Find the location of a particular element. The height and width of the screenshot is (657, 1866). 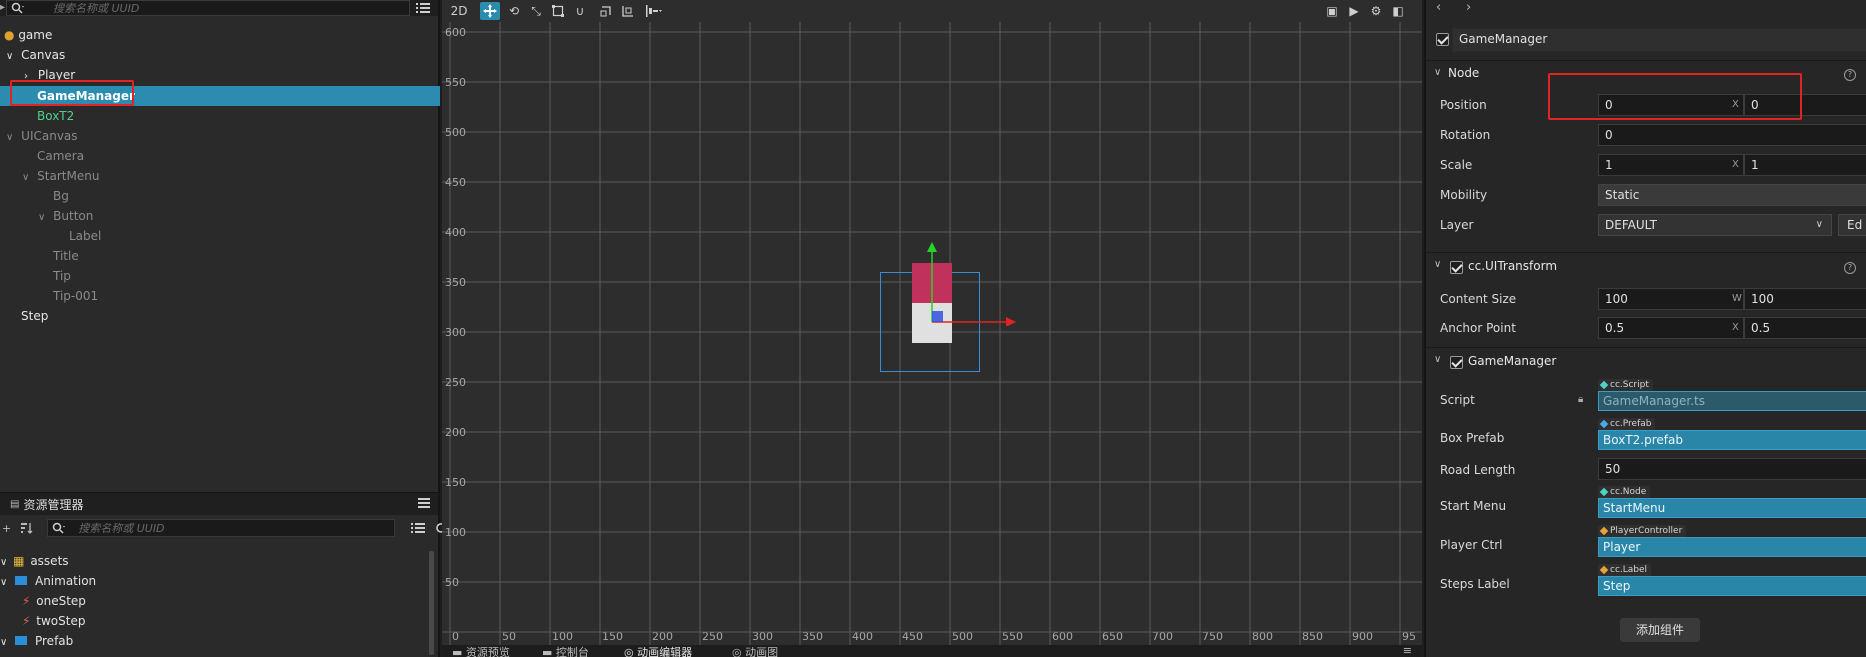

asset-label: assets is located at coordinates (49, 561).